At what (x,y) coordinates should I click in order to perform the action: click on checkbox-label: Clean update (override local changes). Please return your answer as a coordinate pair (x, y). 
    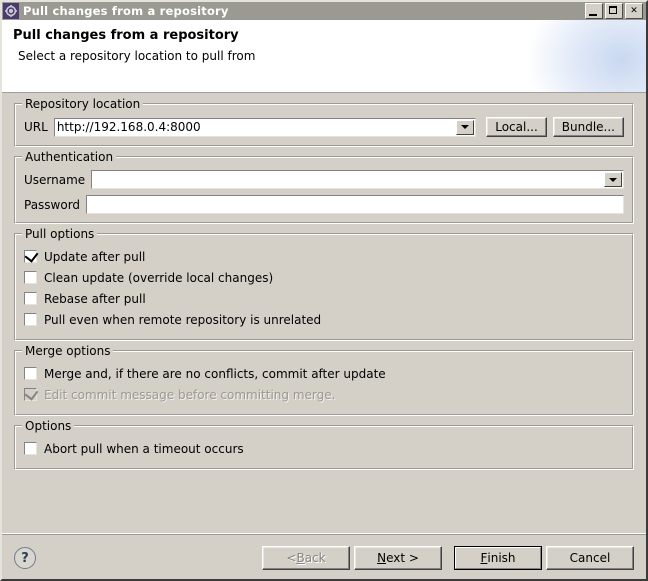
    Looking at the image, I should click on (159, 277).